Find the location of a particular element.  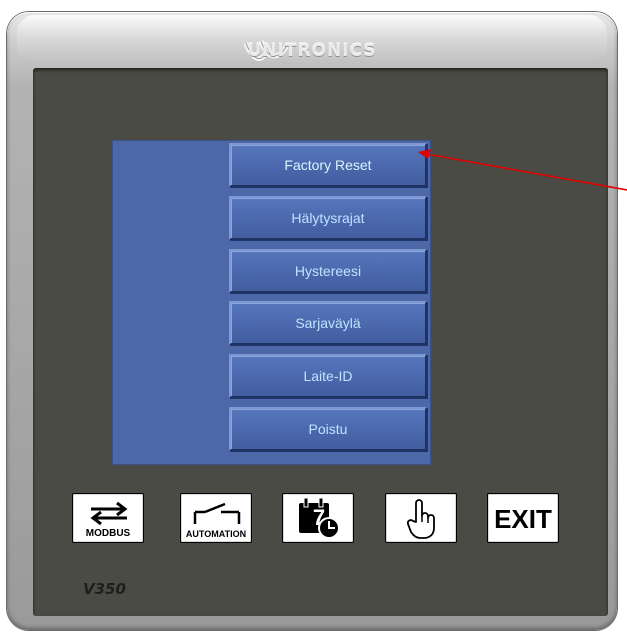

hystereesi-button: Hystereesi is located at coordinates (328, 271).